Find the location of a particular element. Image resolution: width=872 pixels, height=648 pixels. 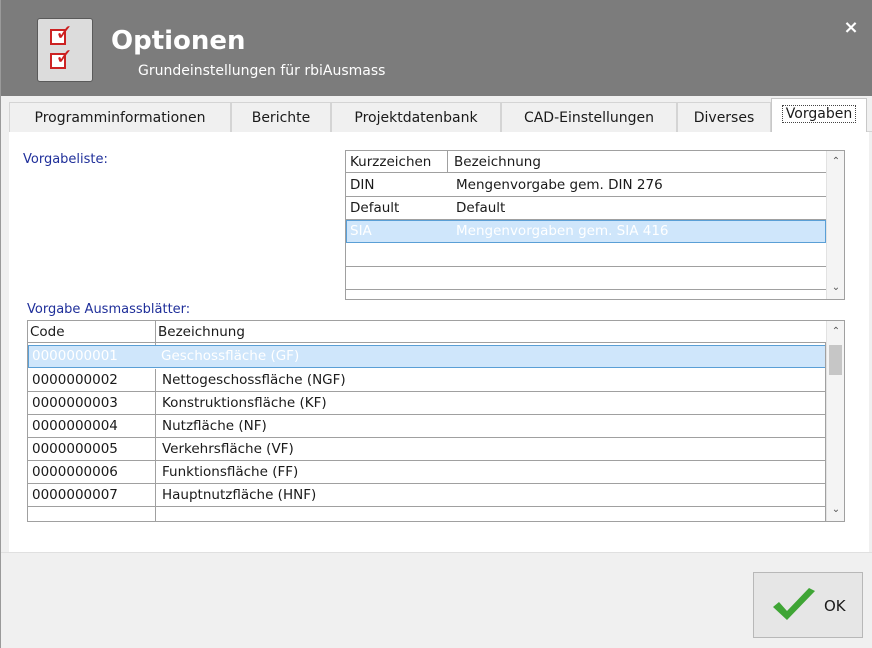

list-item-selected: SIA Mengenvorgaben gem. SIA 416 is located at coordinates (586, 231).